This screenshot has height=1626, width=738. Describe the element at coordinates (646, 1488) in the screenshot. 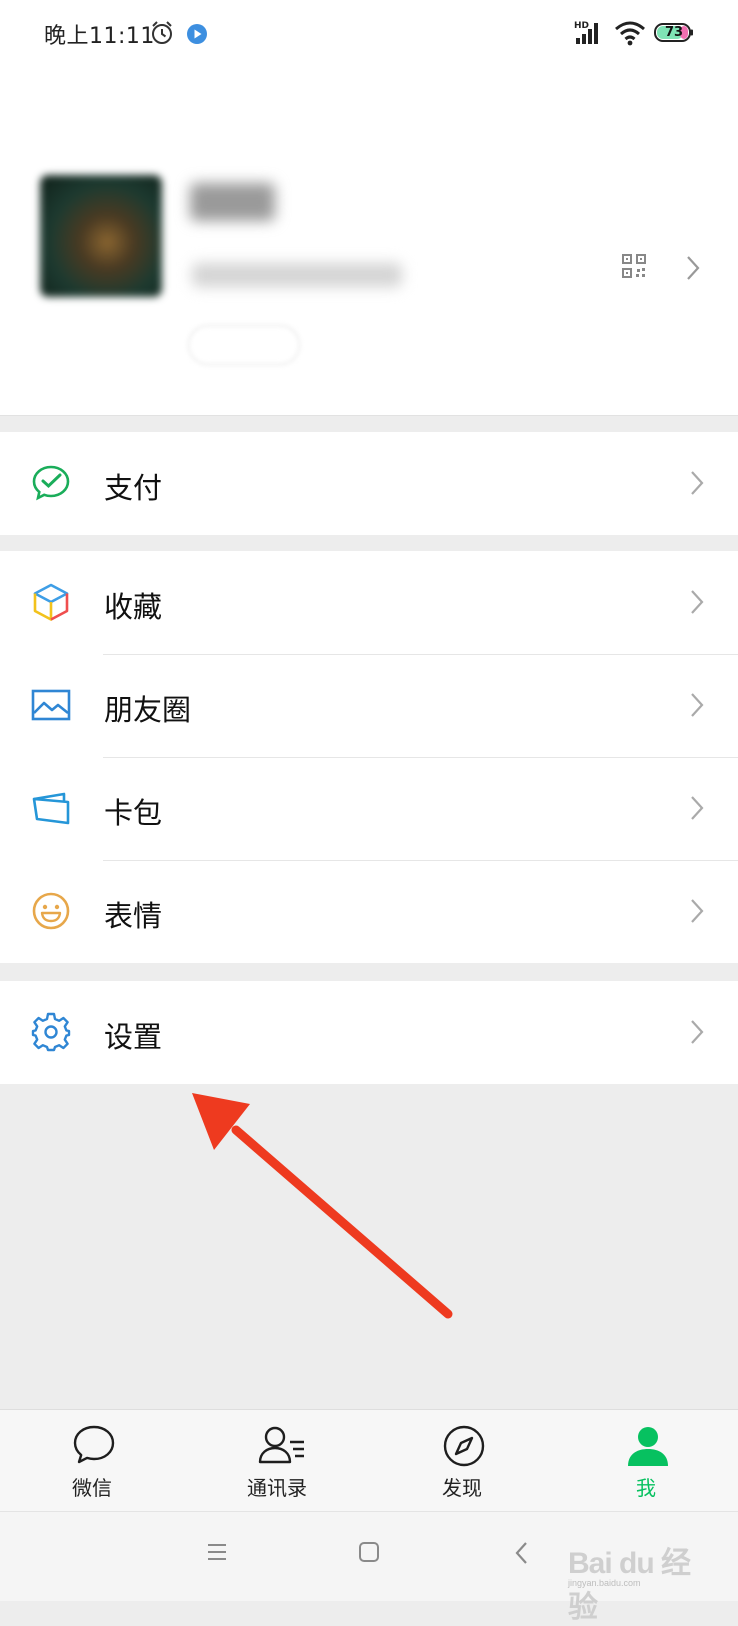

I see `tab-label: 我` at that location.